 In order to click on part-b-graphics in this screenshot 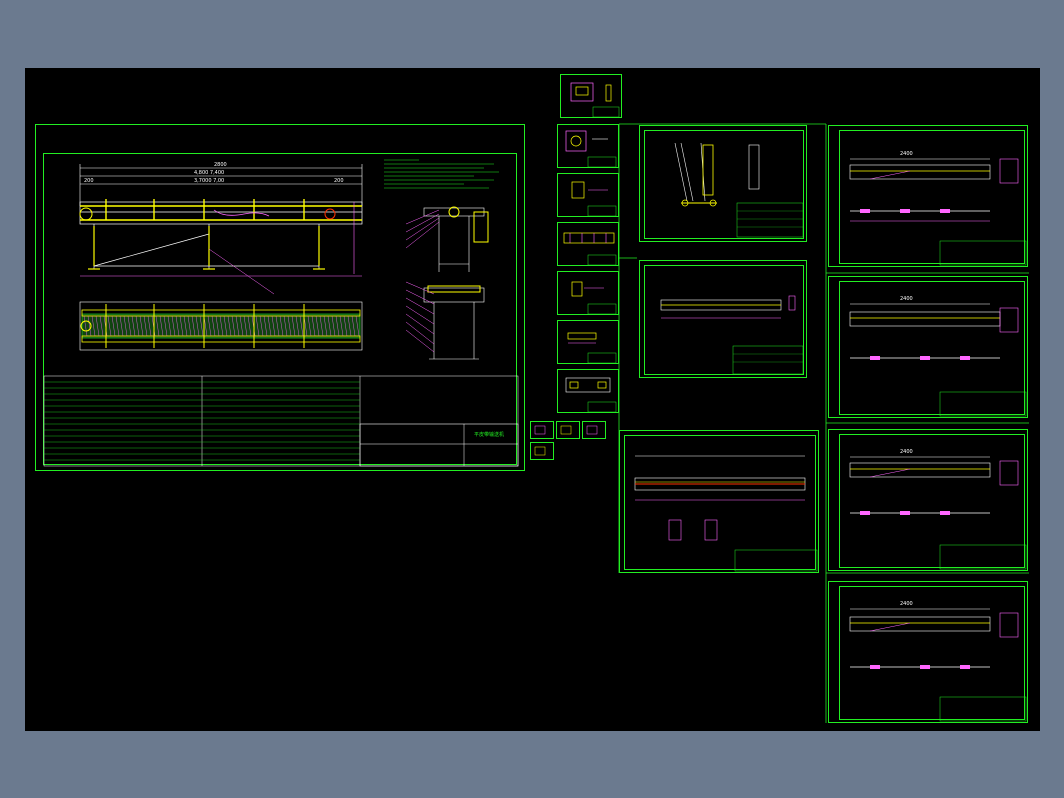, I will do `click(732, 335)`.